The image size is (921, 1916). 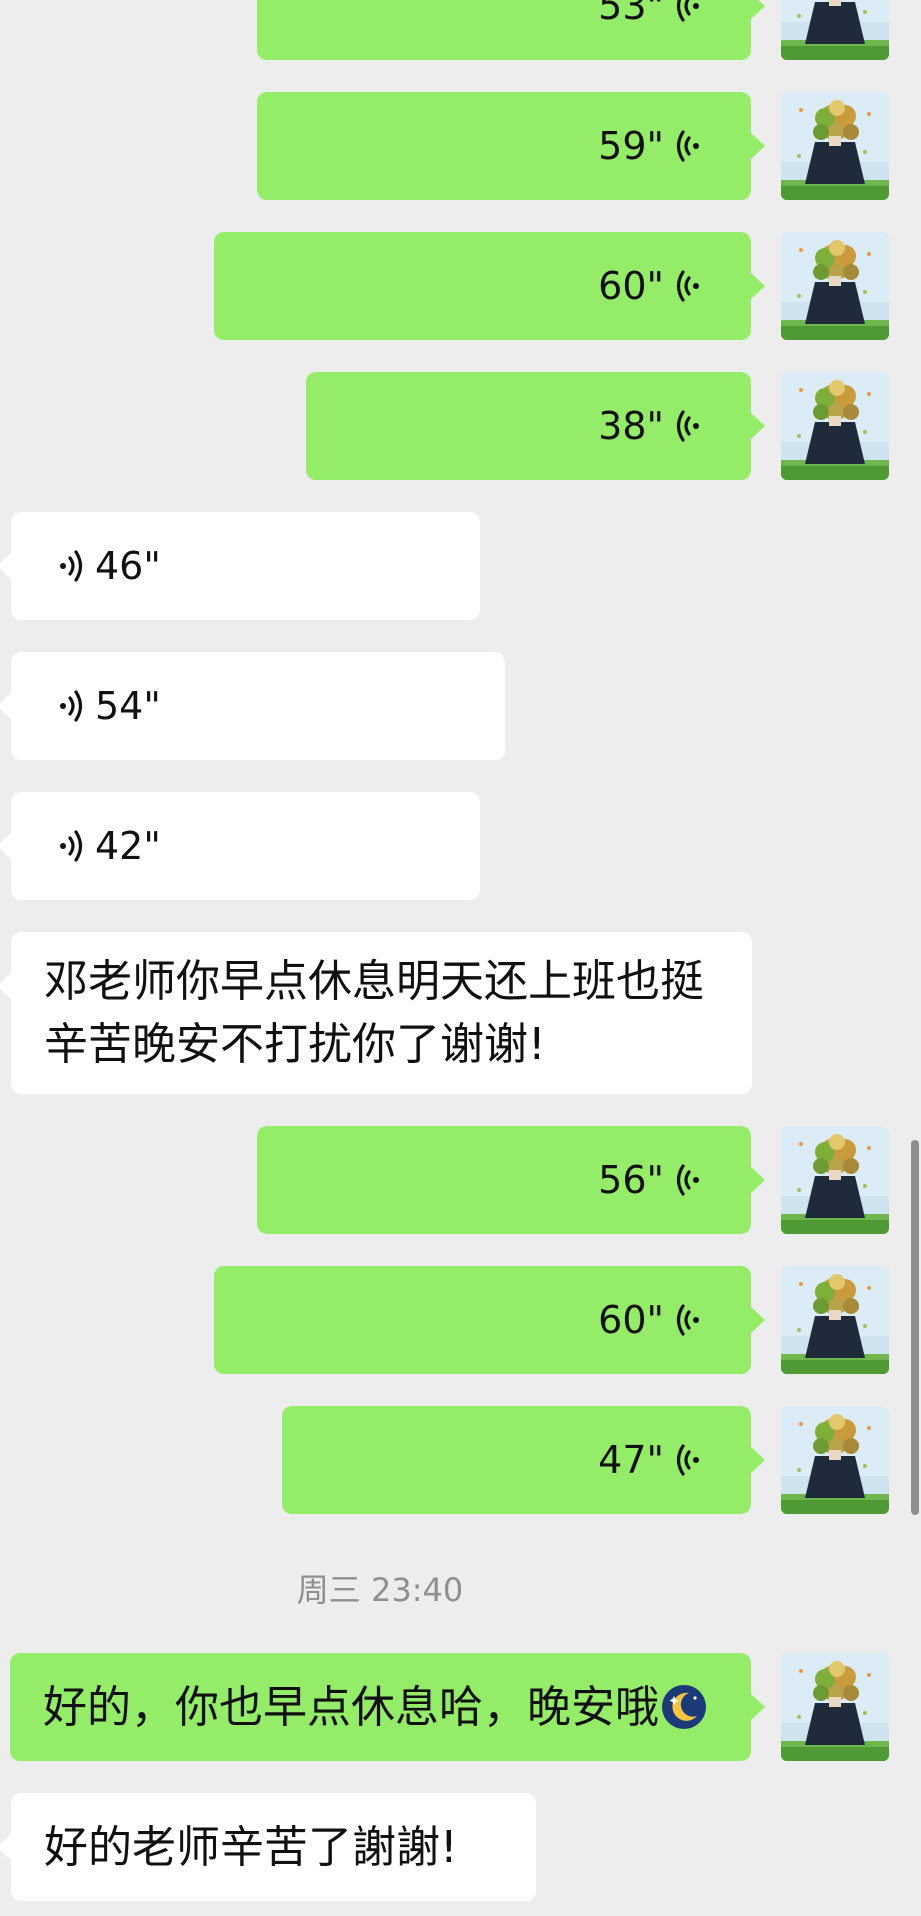 I want to click on voice-duration: 47", so click(x=631, y=1460).